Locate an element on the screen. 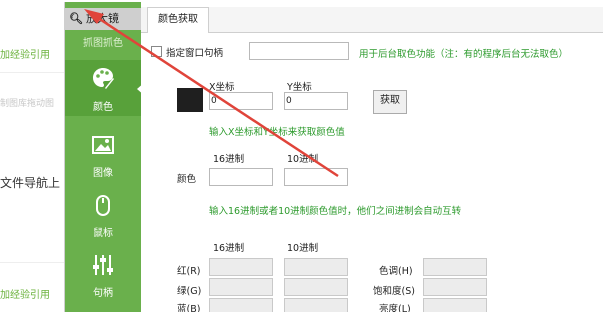 This screenshot has width=603, height=312. green-dec-input is located at coordinates (316, 287).